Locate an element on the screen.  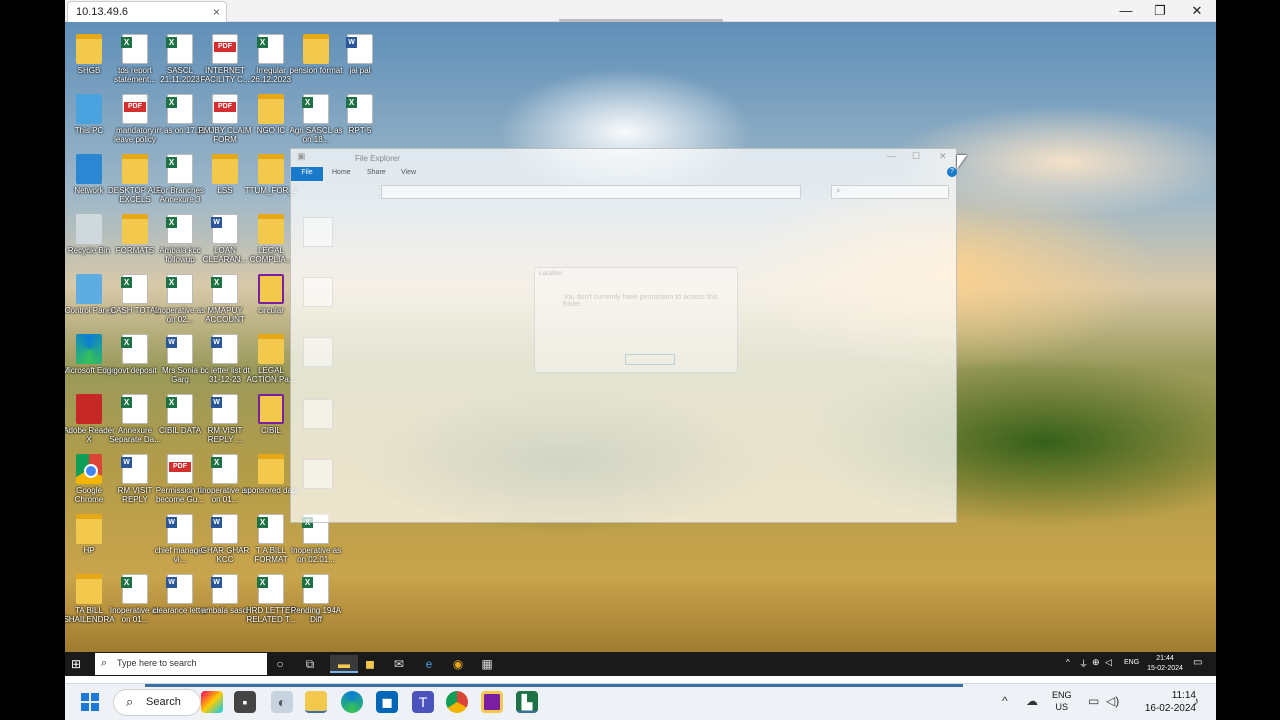
tab-close-icon: × is located at coordinates (216, 12).